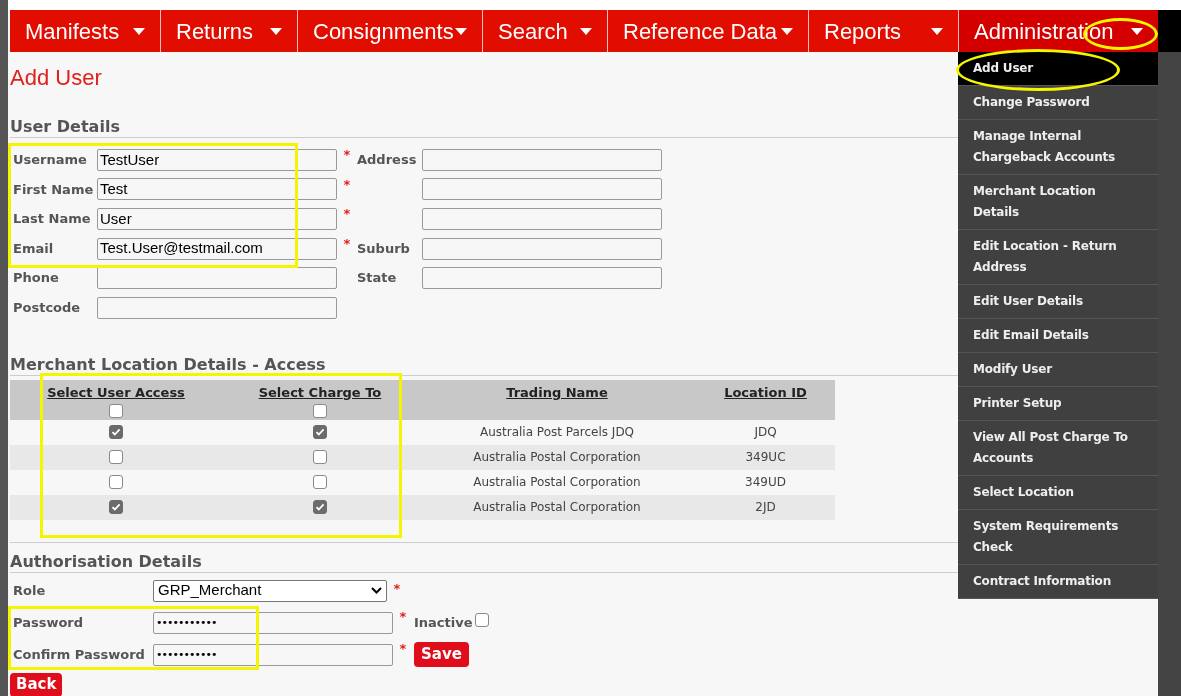  What do you see at coordinates (56, 78) in the screenshot?
I see `page-title: Add User` at bounding box center [56, 78].